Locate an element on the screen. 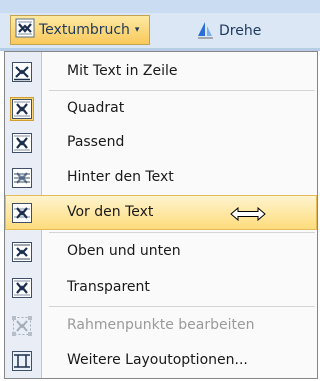 This screenshot has height=381, width=320. horizontal-resize-cursor-icon is located at coordinates (248, 215).